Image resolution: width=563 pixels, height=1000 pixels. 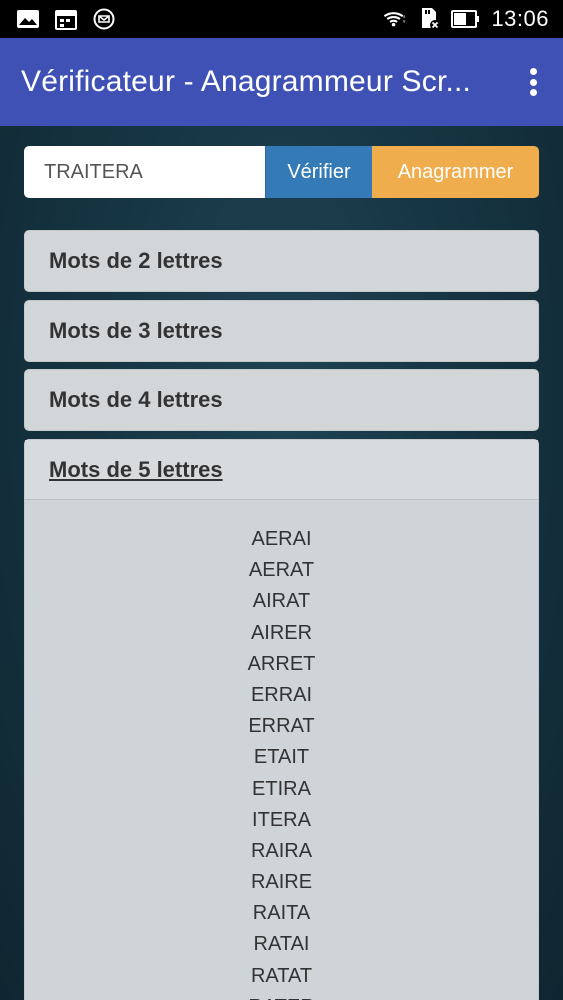 What do you see at coordinates (136, 469) in the screenshot?
I see `panel-title: Mots de 5 lettres` at bounding box center [136, 469].